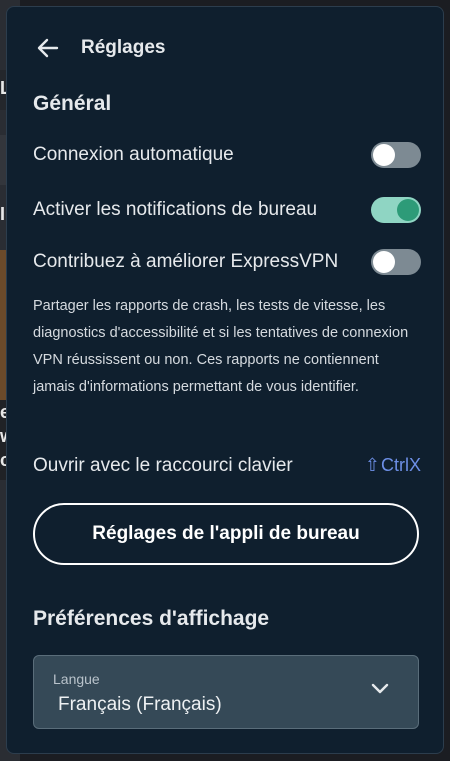 Image resolution: width=450 pixels, height=761 pixels. Describe the element at coordinates (3, 214) in the screenshot. I see `background-letter: I` at that location.